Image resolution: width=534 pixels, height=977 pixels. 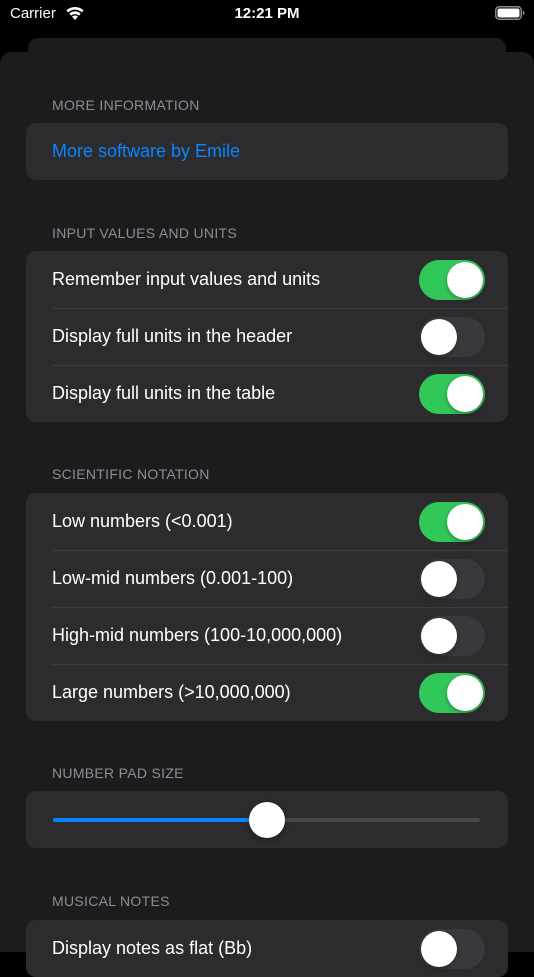 What do you see at coordinates (146, 151) in the screenshot?
I see `more-software-link: More software by Emile` at bounding box center [146, 151].